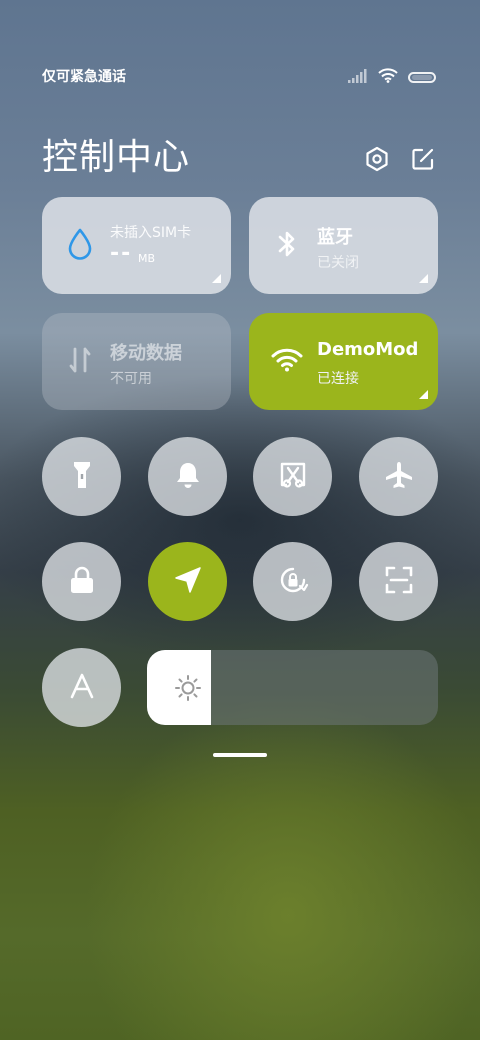 The height and width of the screenshot is (1040, 480). I want to click on data-usage-unit: MB, so click(147, 258).